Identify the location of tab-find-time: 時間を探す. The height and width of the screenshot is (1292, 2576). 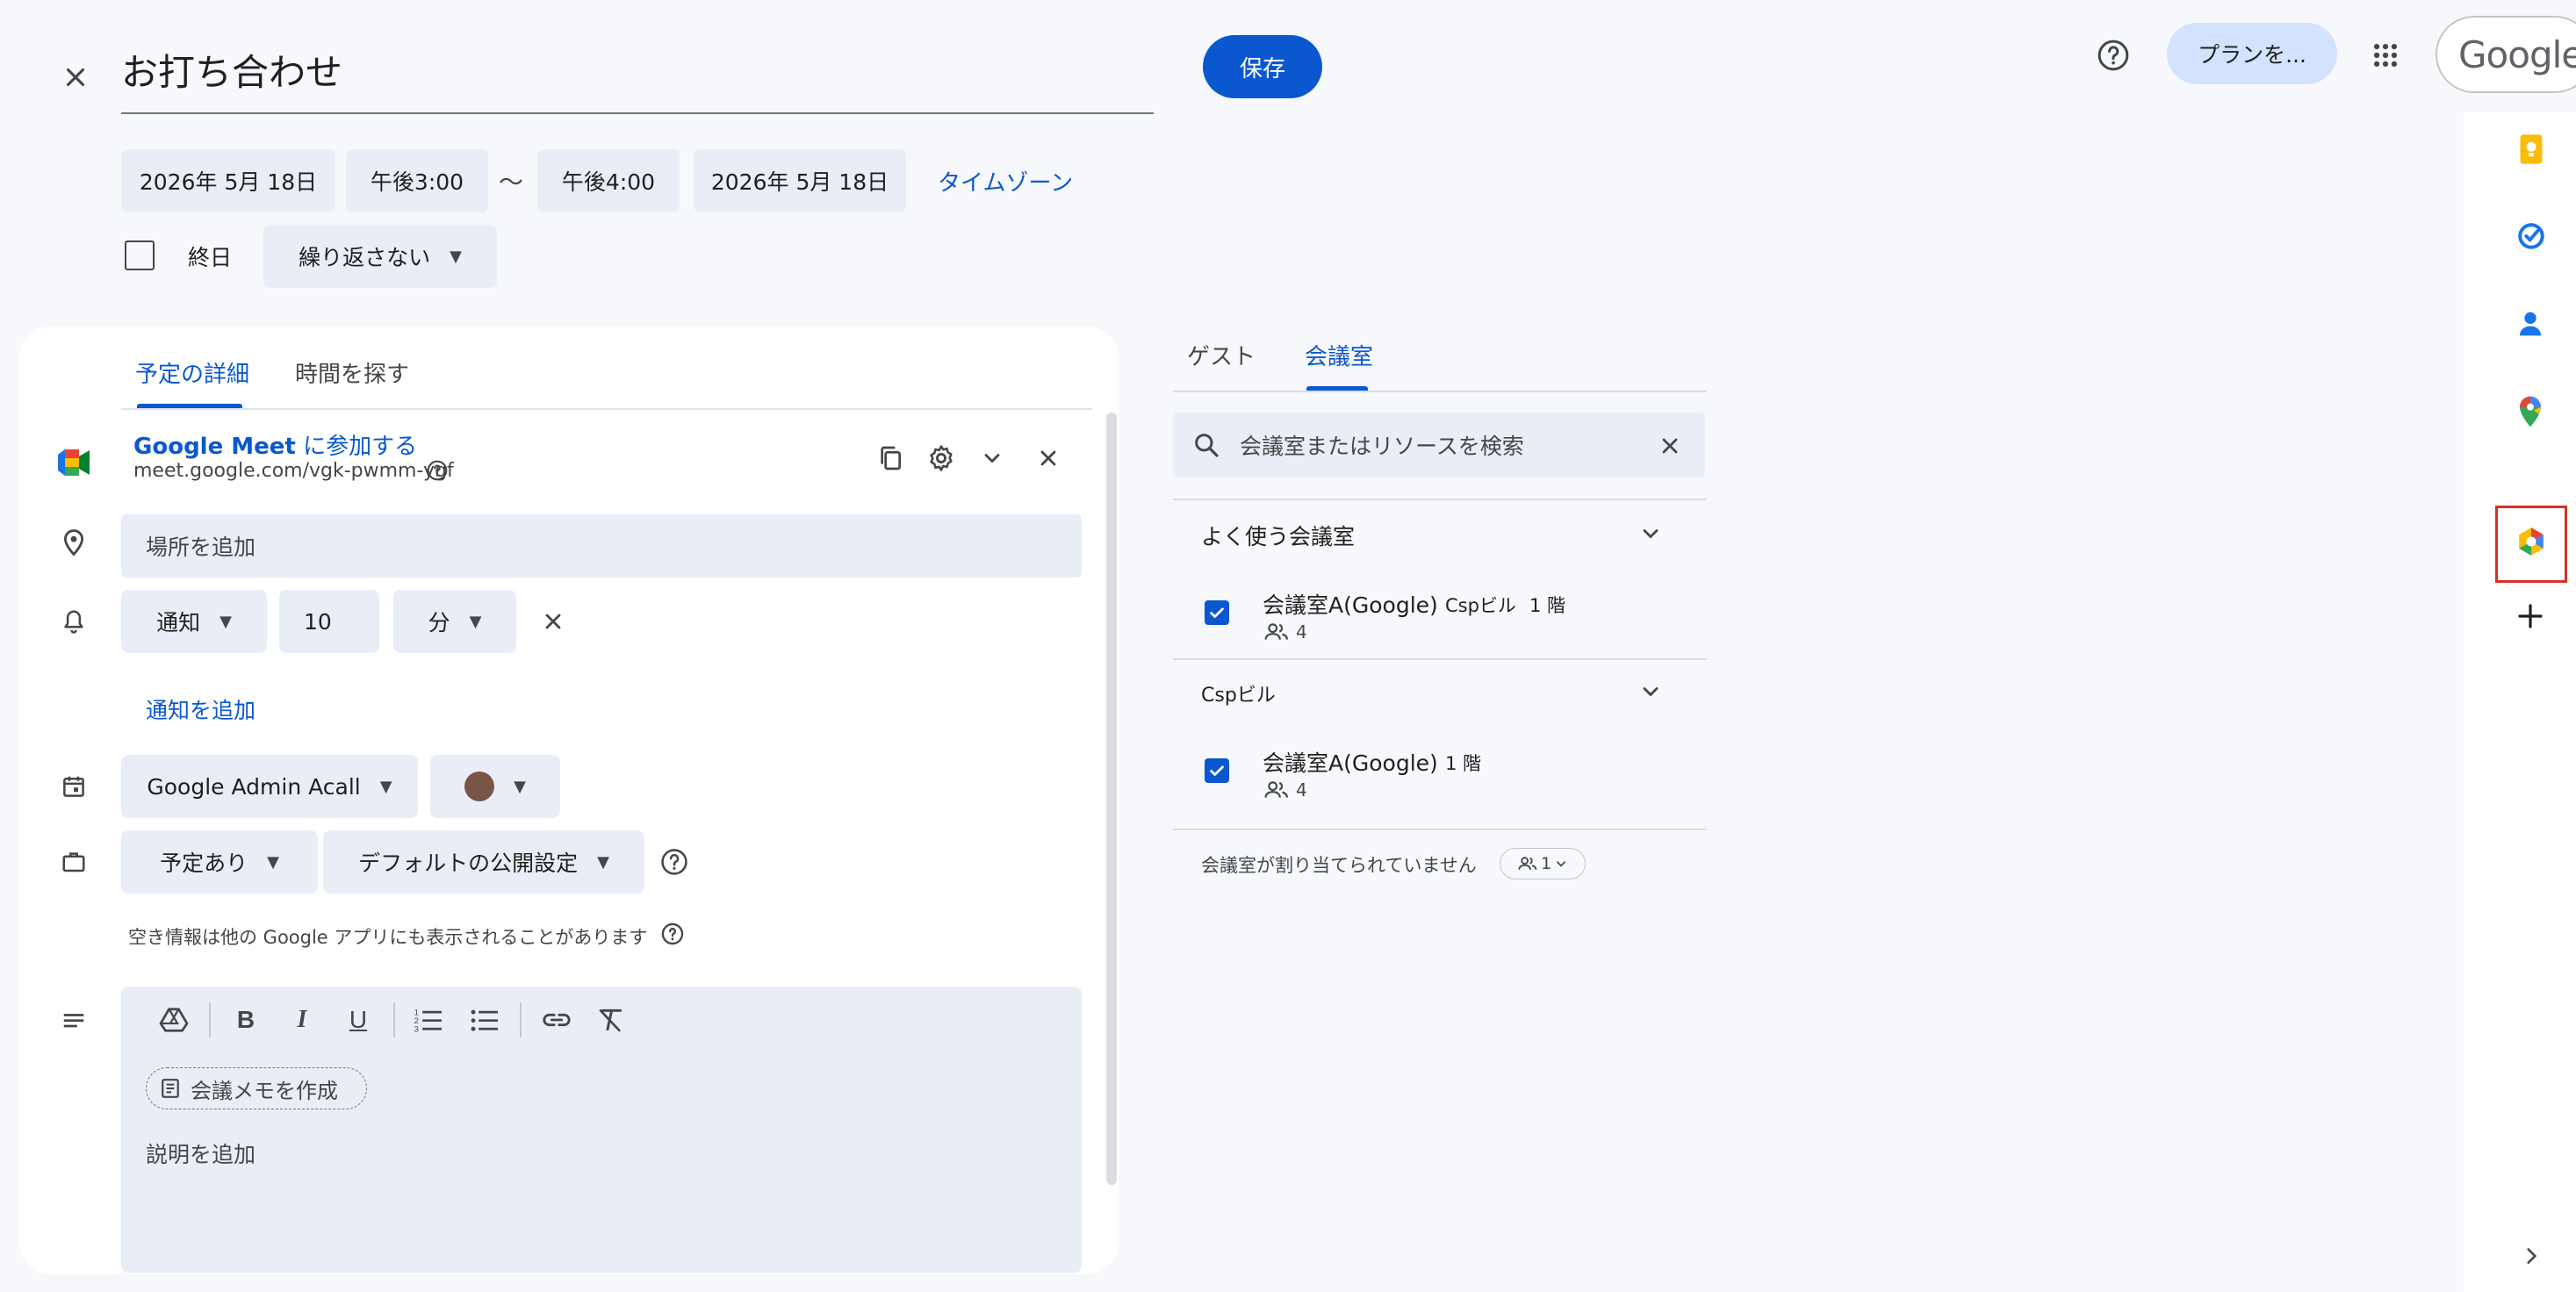
(352, 372).